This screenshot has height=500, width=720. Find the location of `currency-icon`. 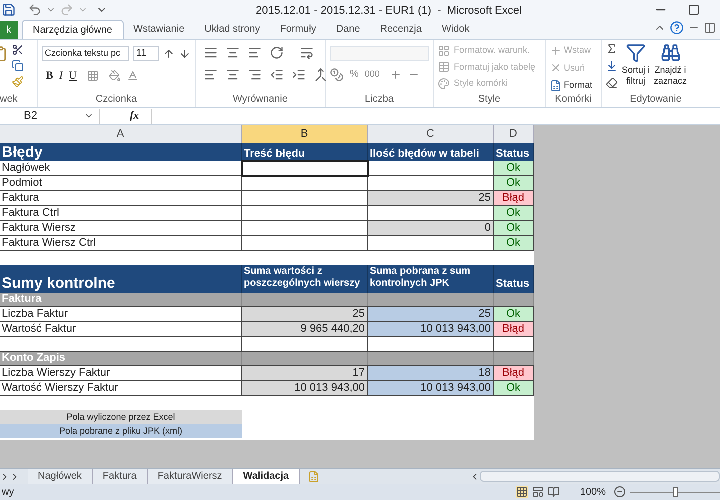

currency-icon is located at coordinates (337, 75).